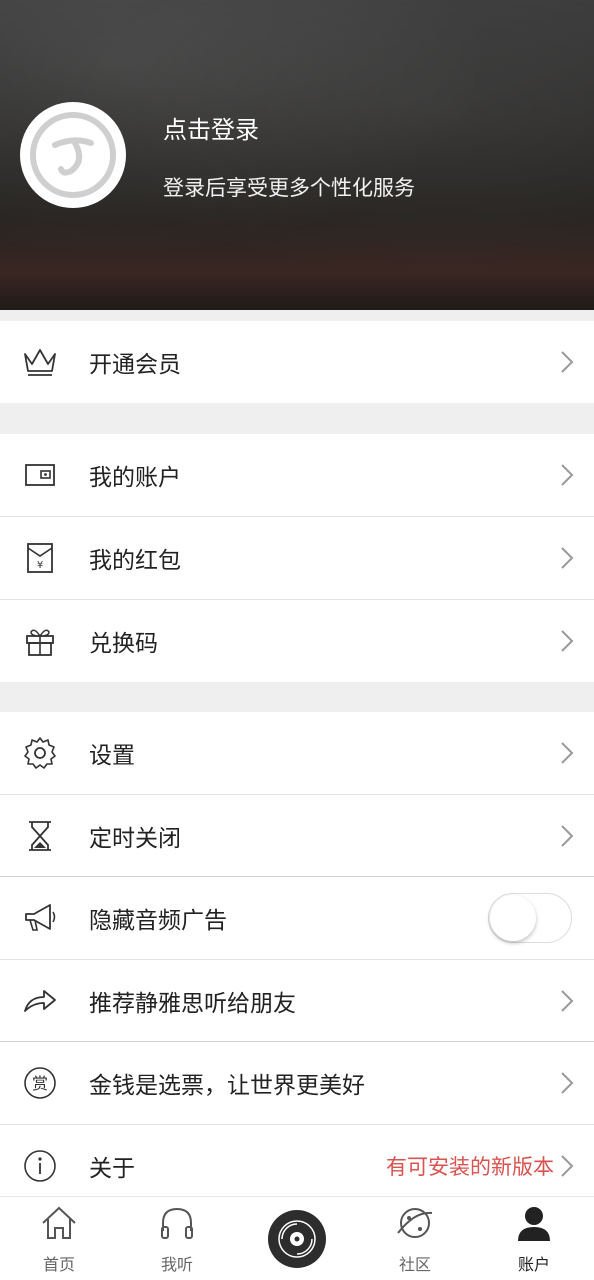  Describe the element at coordinates (112, 756) in the screenshot. I see `menu-label: 设置` at that location.